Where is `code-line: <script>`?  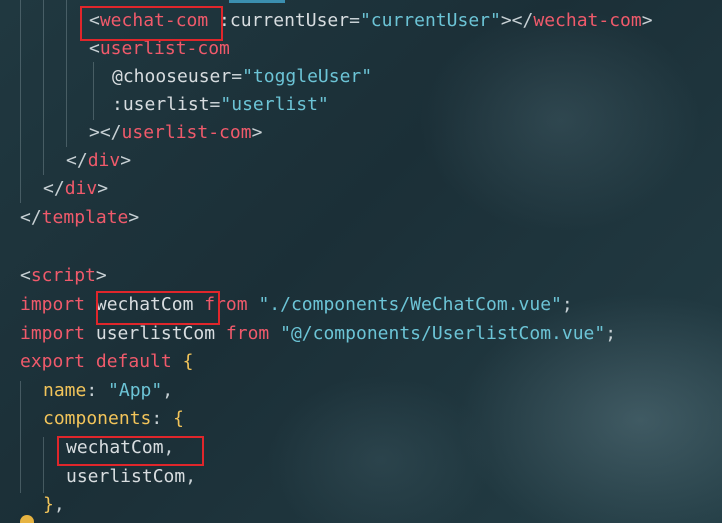
code-line: <script> is located at coordinates (63, 276).